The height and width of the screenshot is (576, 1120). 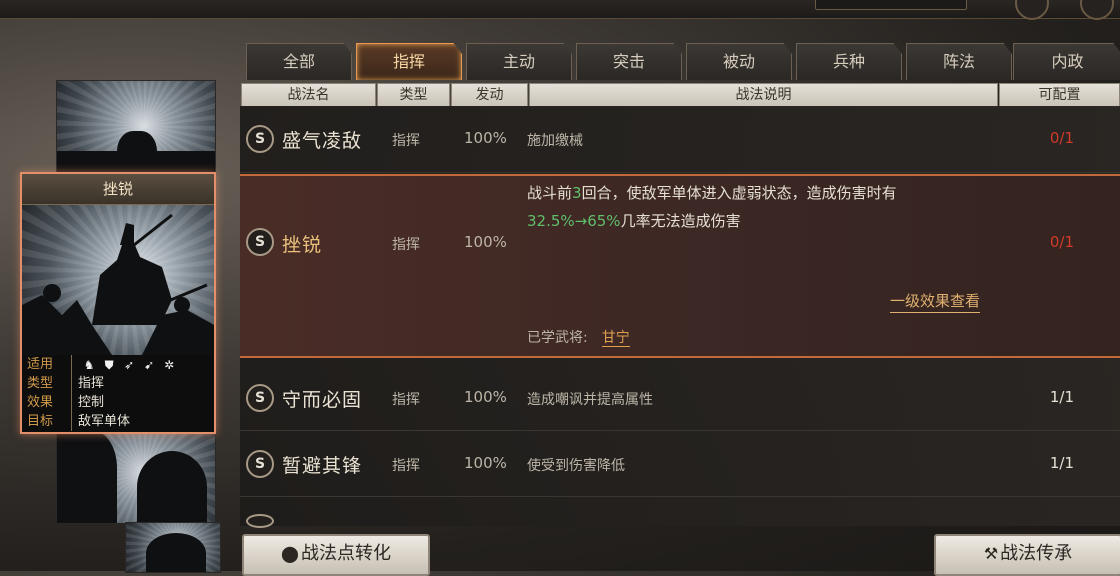 What do you see at coordinates (322, 400) in the screenshot?
I see `skill-name: 守而必固` at bounding box center [322, 400].